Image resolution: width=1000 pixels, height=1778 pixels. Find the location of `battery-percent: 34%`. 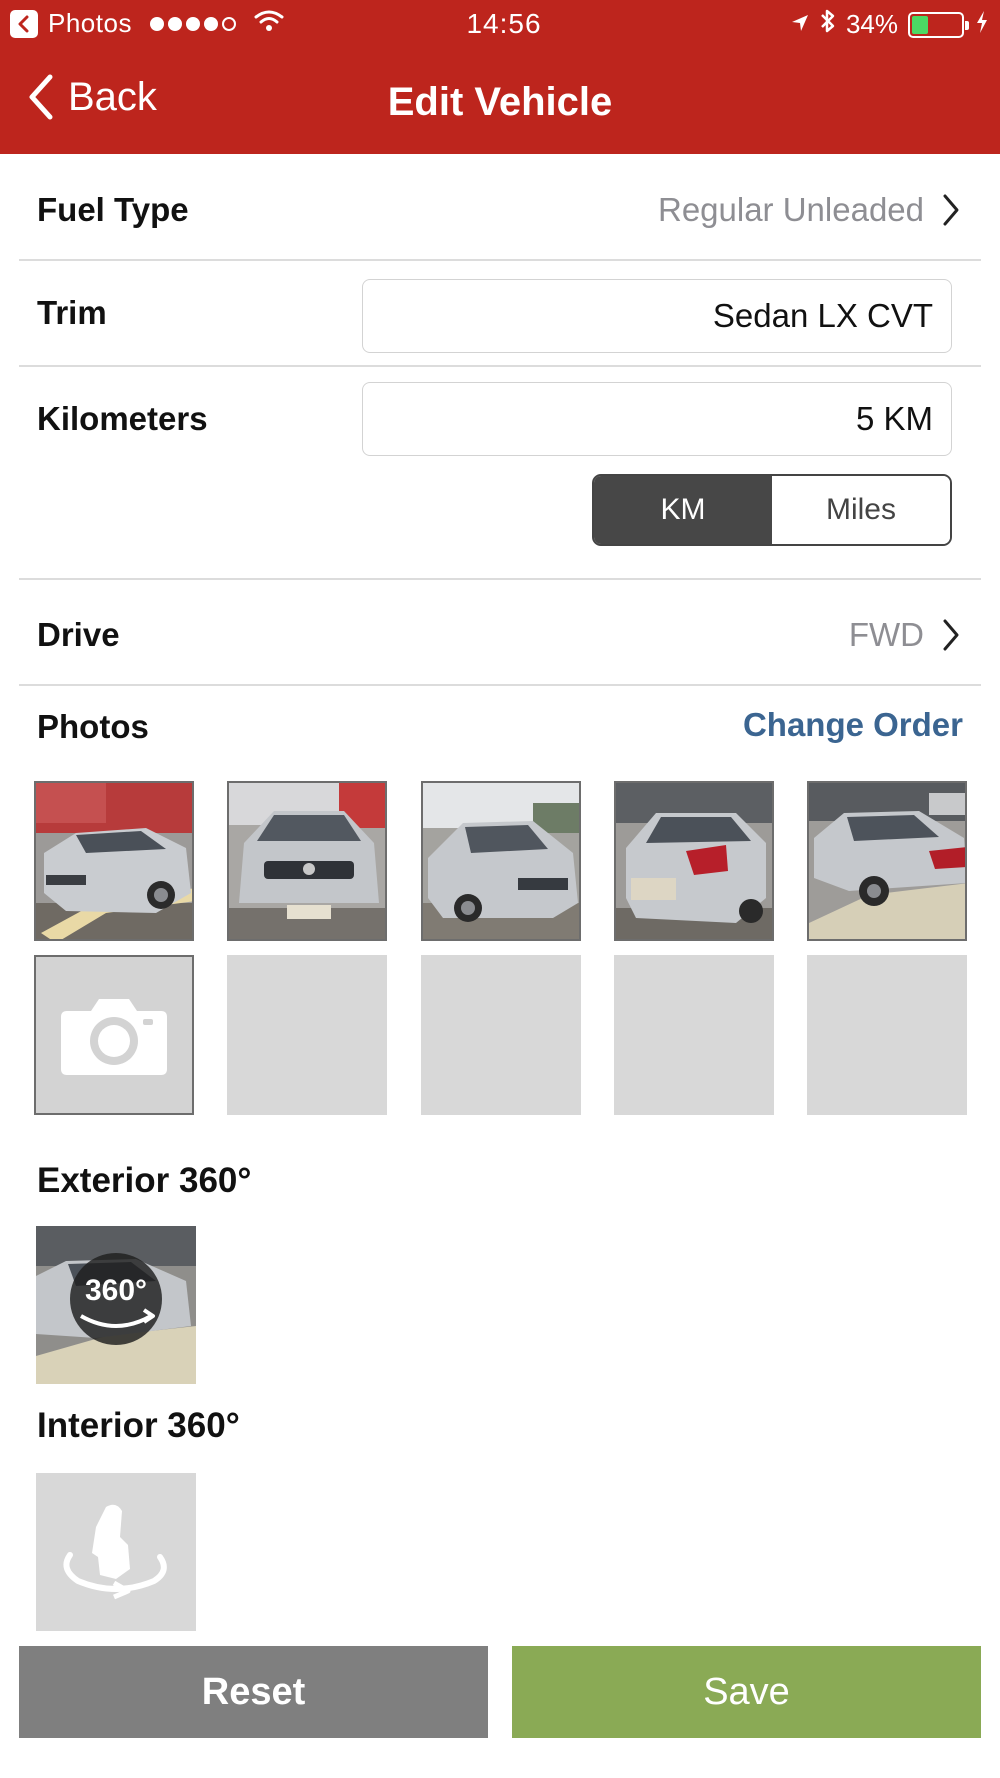

battery-percent: 34% is located at coordinates (871, 24).